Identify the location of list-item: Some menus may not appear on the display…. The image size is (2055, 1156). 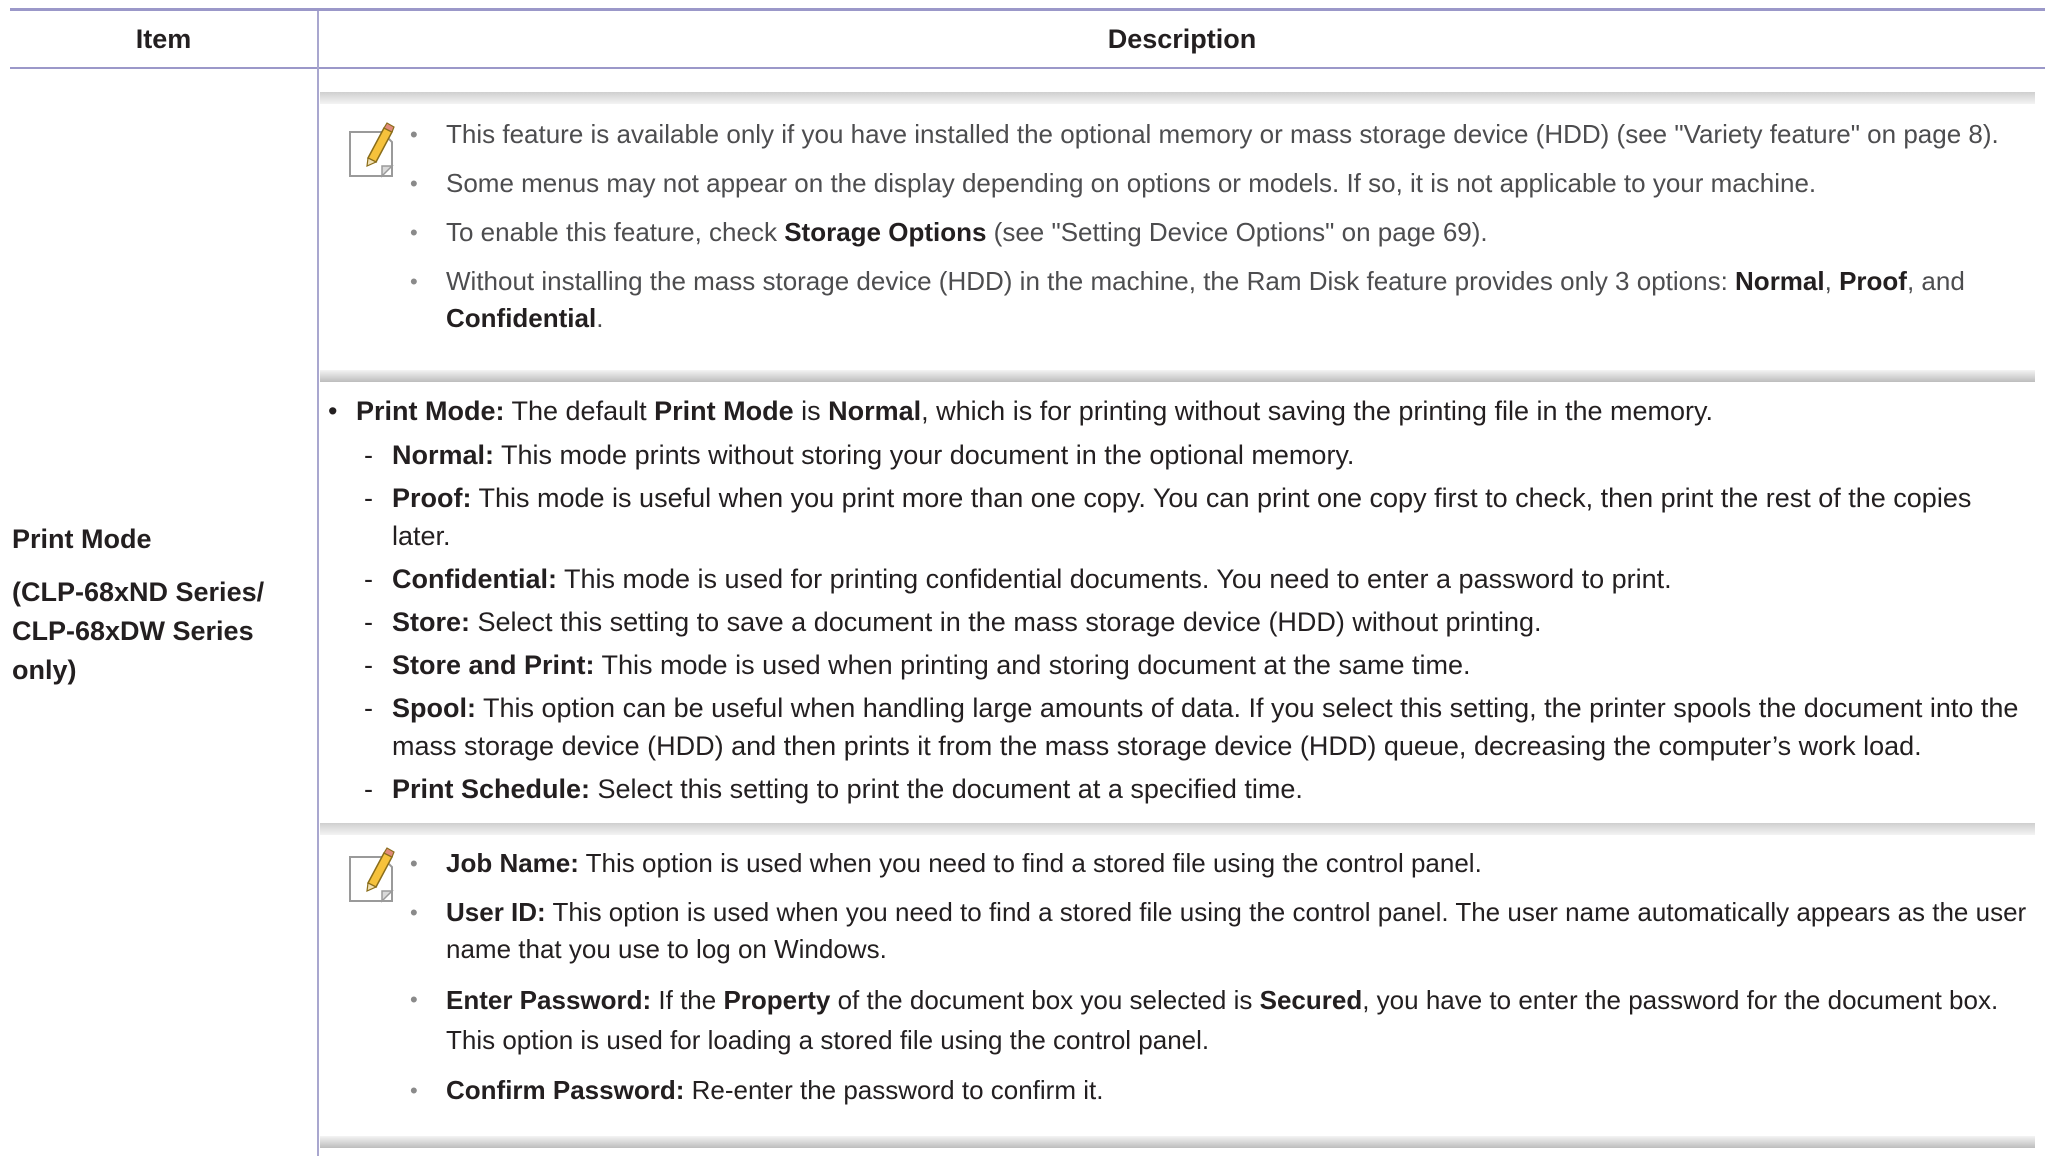
(1222, 189).